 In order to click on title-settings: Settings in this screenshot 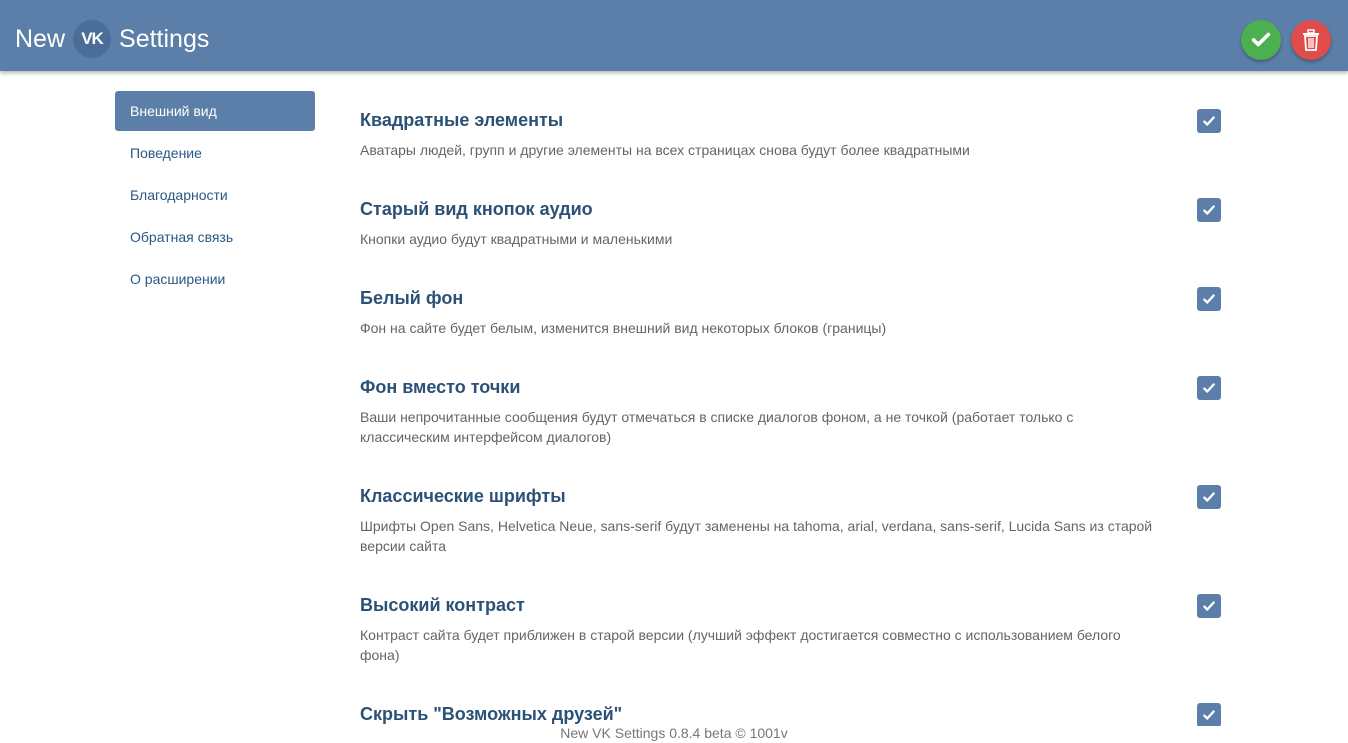, I will do `click(164, 38)`.